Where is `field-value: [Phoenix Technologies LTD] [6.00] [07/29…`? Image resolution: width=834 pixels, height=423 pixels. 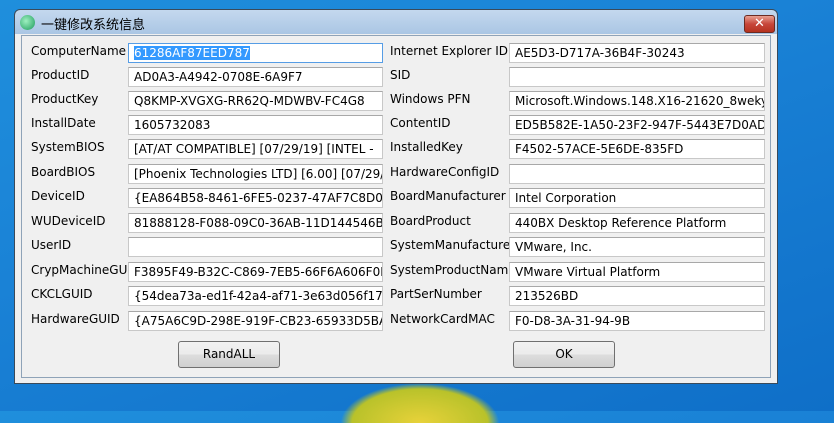 field-value: [Phoenix Technologies LTD] [6.00] [07/29… is located at coordinates (258, 174).